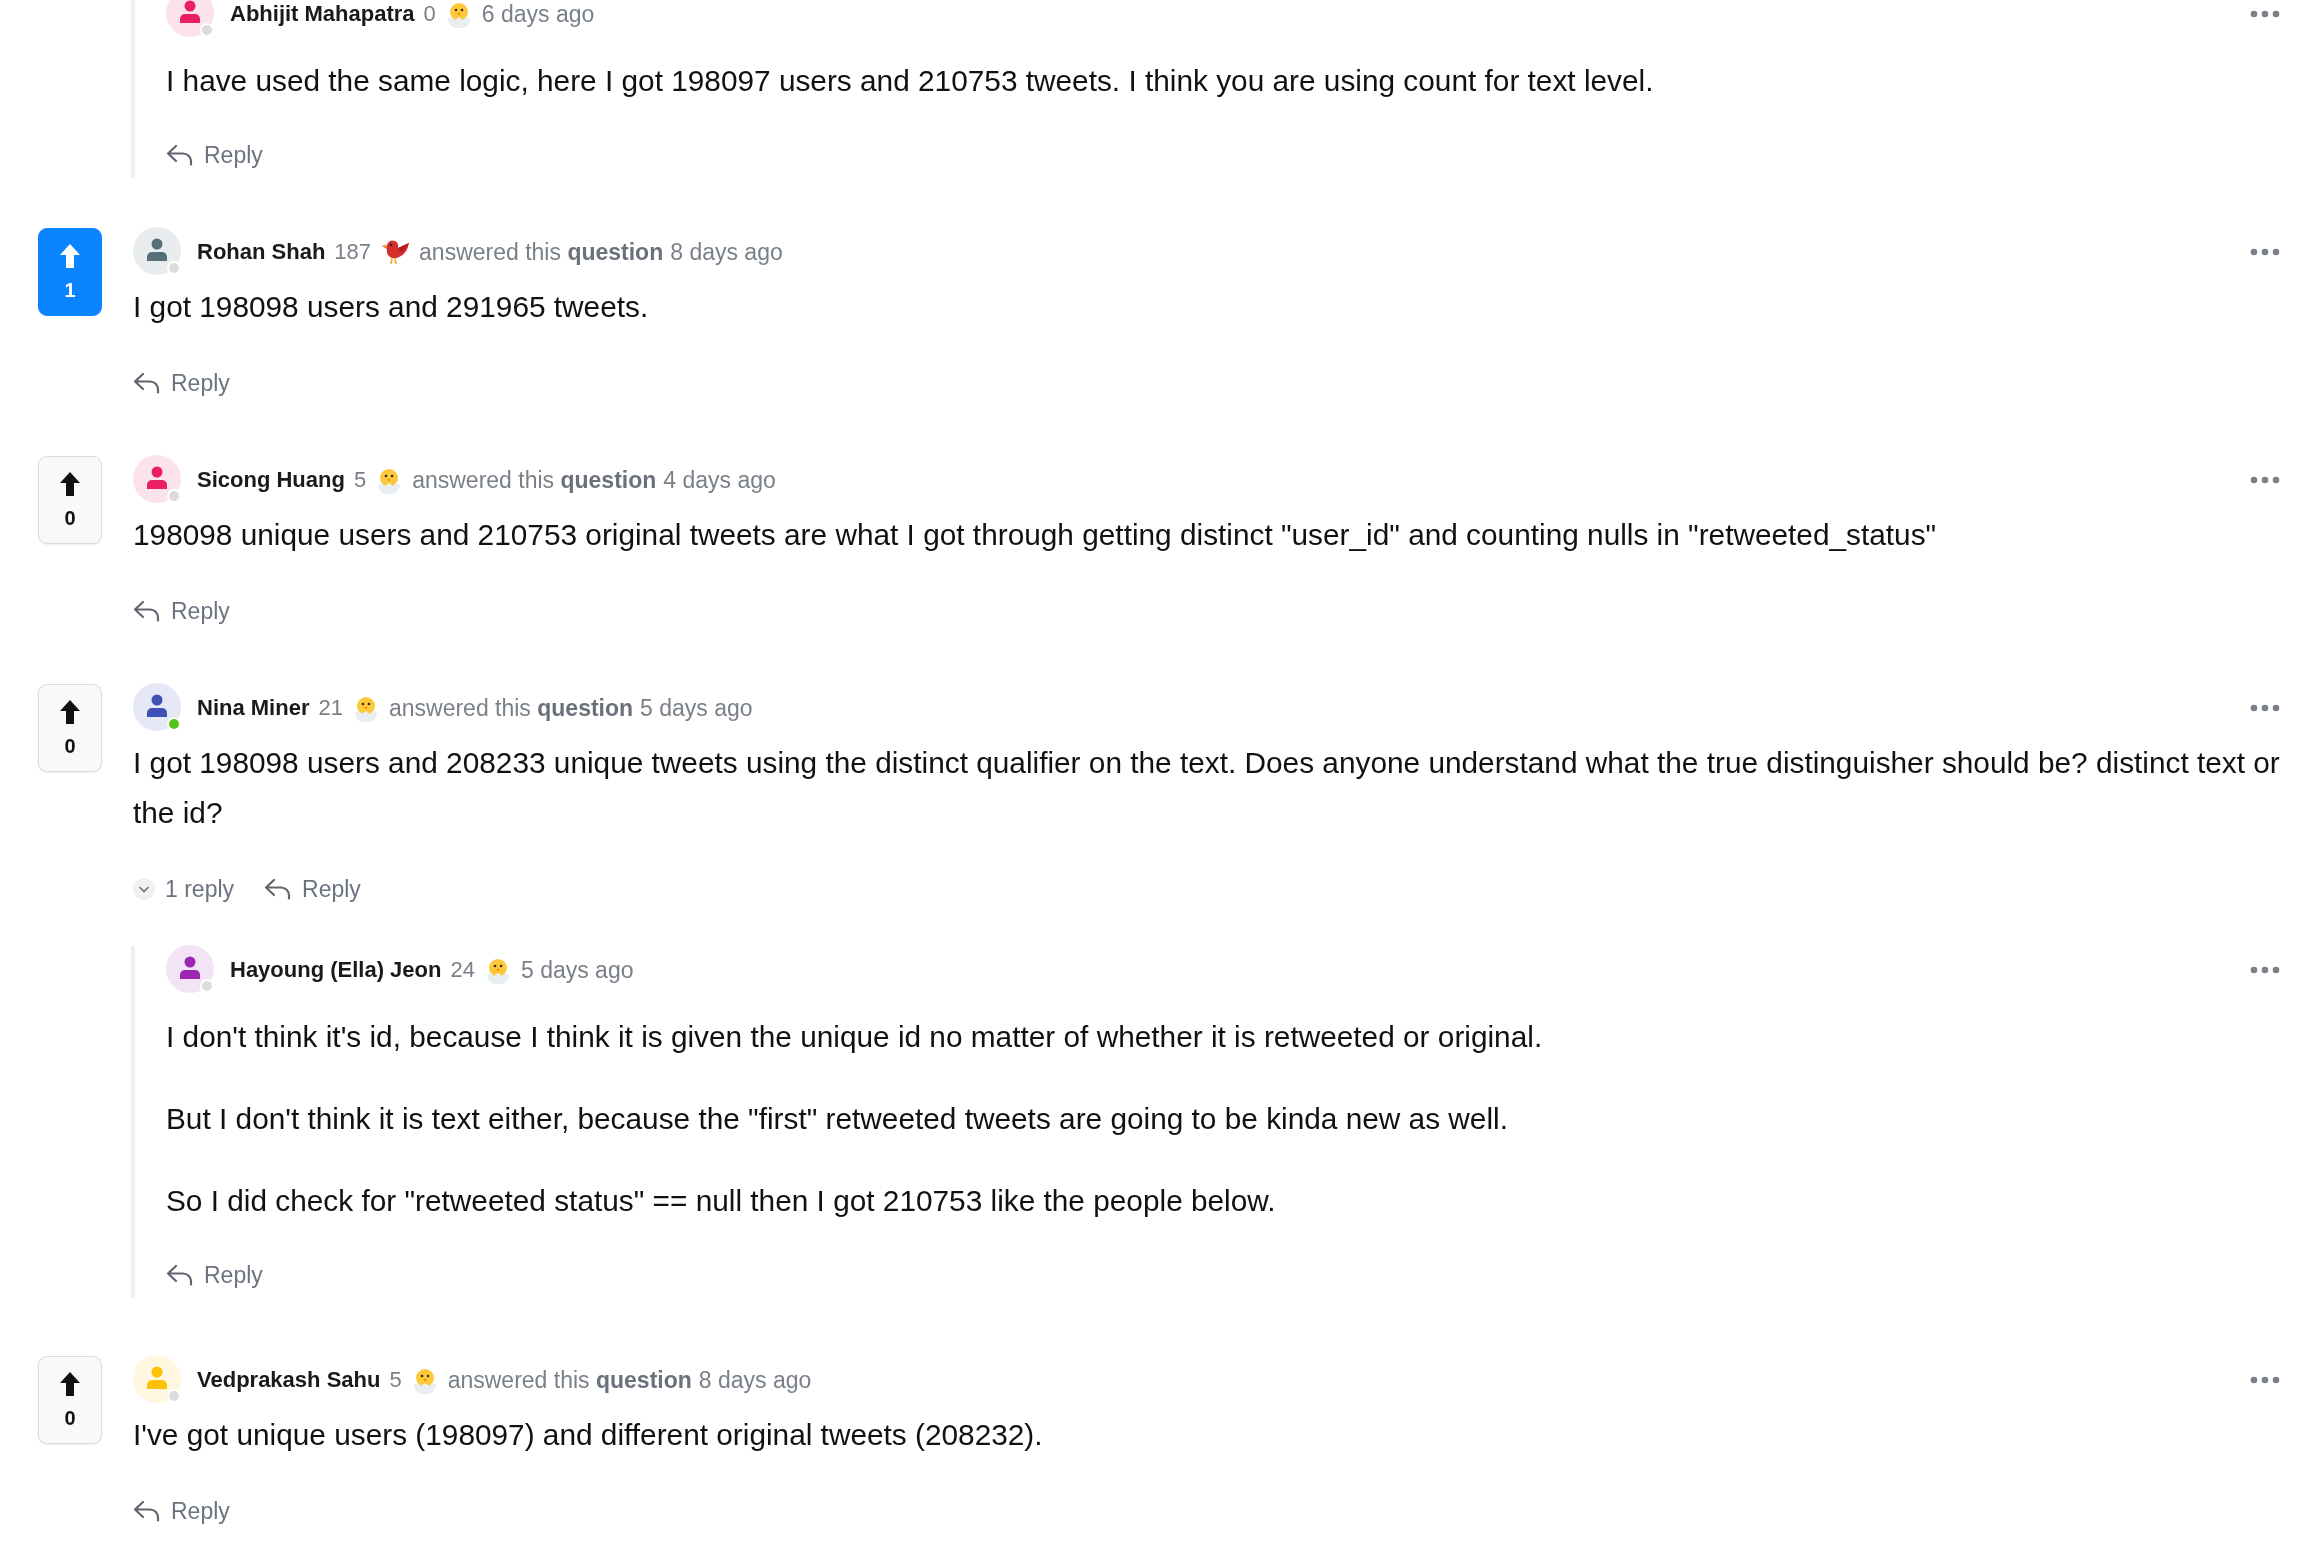 The image size is (2314, 1542). I want to click on author-name: Abhijit Mahapatra, so click(322, 14).